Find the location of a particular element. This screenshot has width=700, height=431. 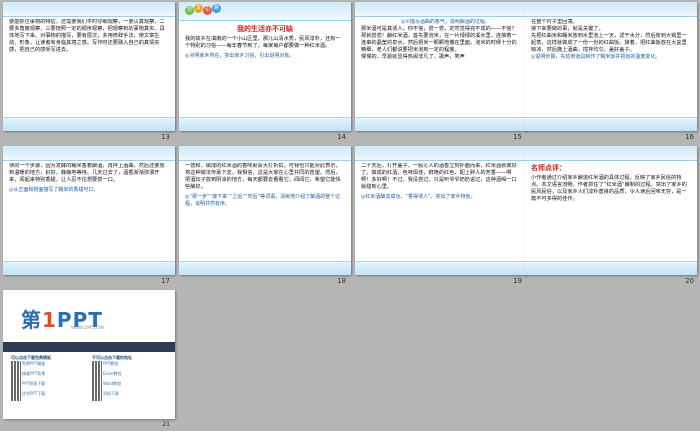

link-item: PPT图表下载 is located at coordinates (48, 385).